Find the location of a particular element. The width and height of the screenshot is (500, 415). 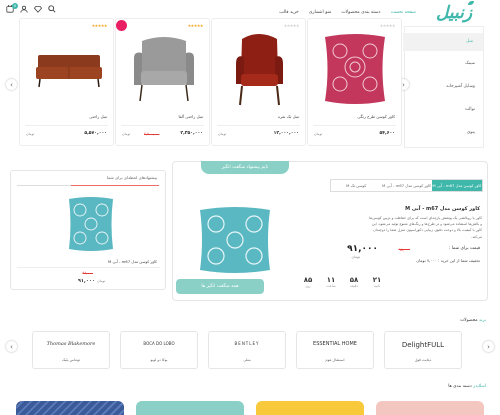

site-logo: زنبیل is located at coordinates (454, 13).